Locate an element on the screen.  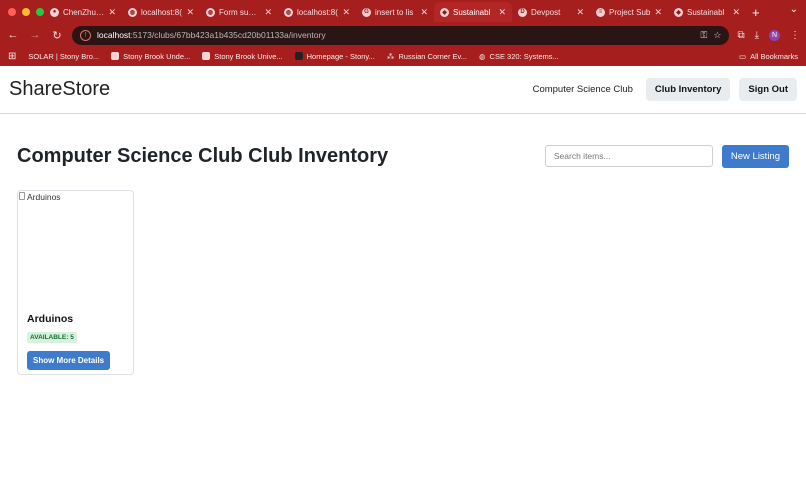
devpost-icon: D is located at coordinates (522, 12).